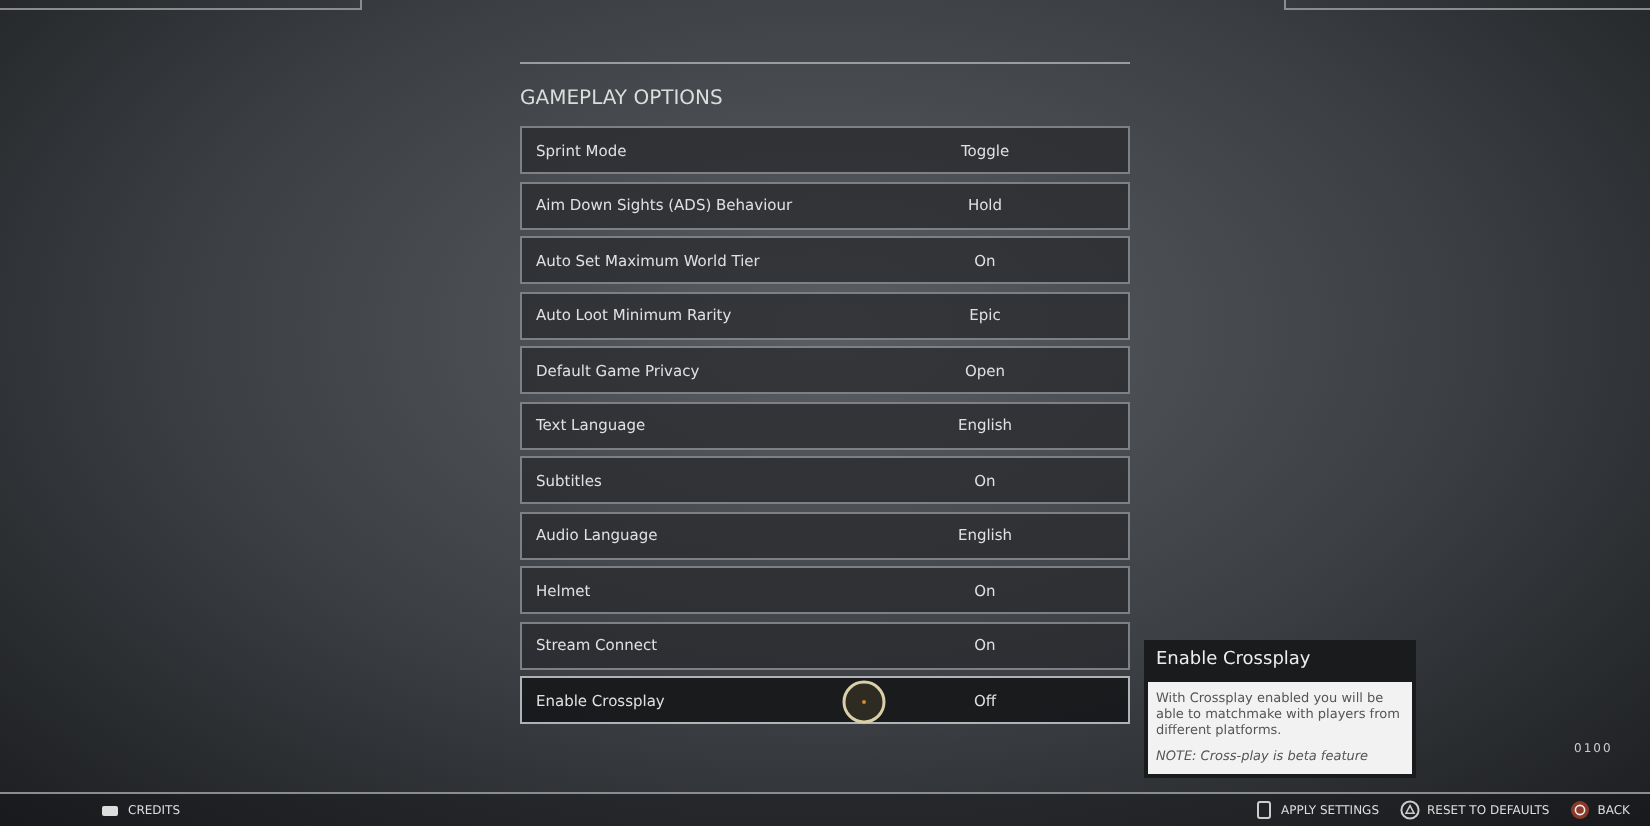 The image size is (1650, 826). What do you see at coordinates (110, 810) in the screenshot?
I see `touchpad-icon` at bounding box center [110, 810].